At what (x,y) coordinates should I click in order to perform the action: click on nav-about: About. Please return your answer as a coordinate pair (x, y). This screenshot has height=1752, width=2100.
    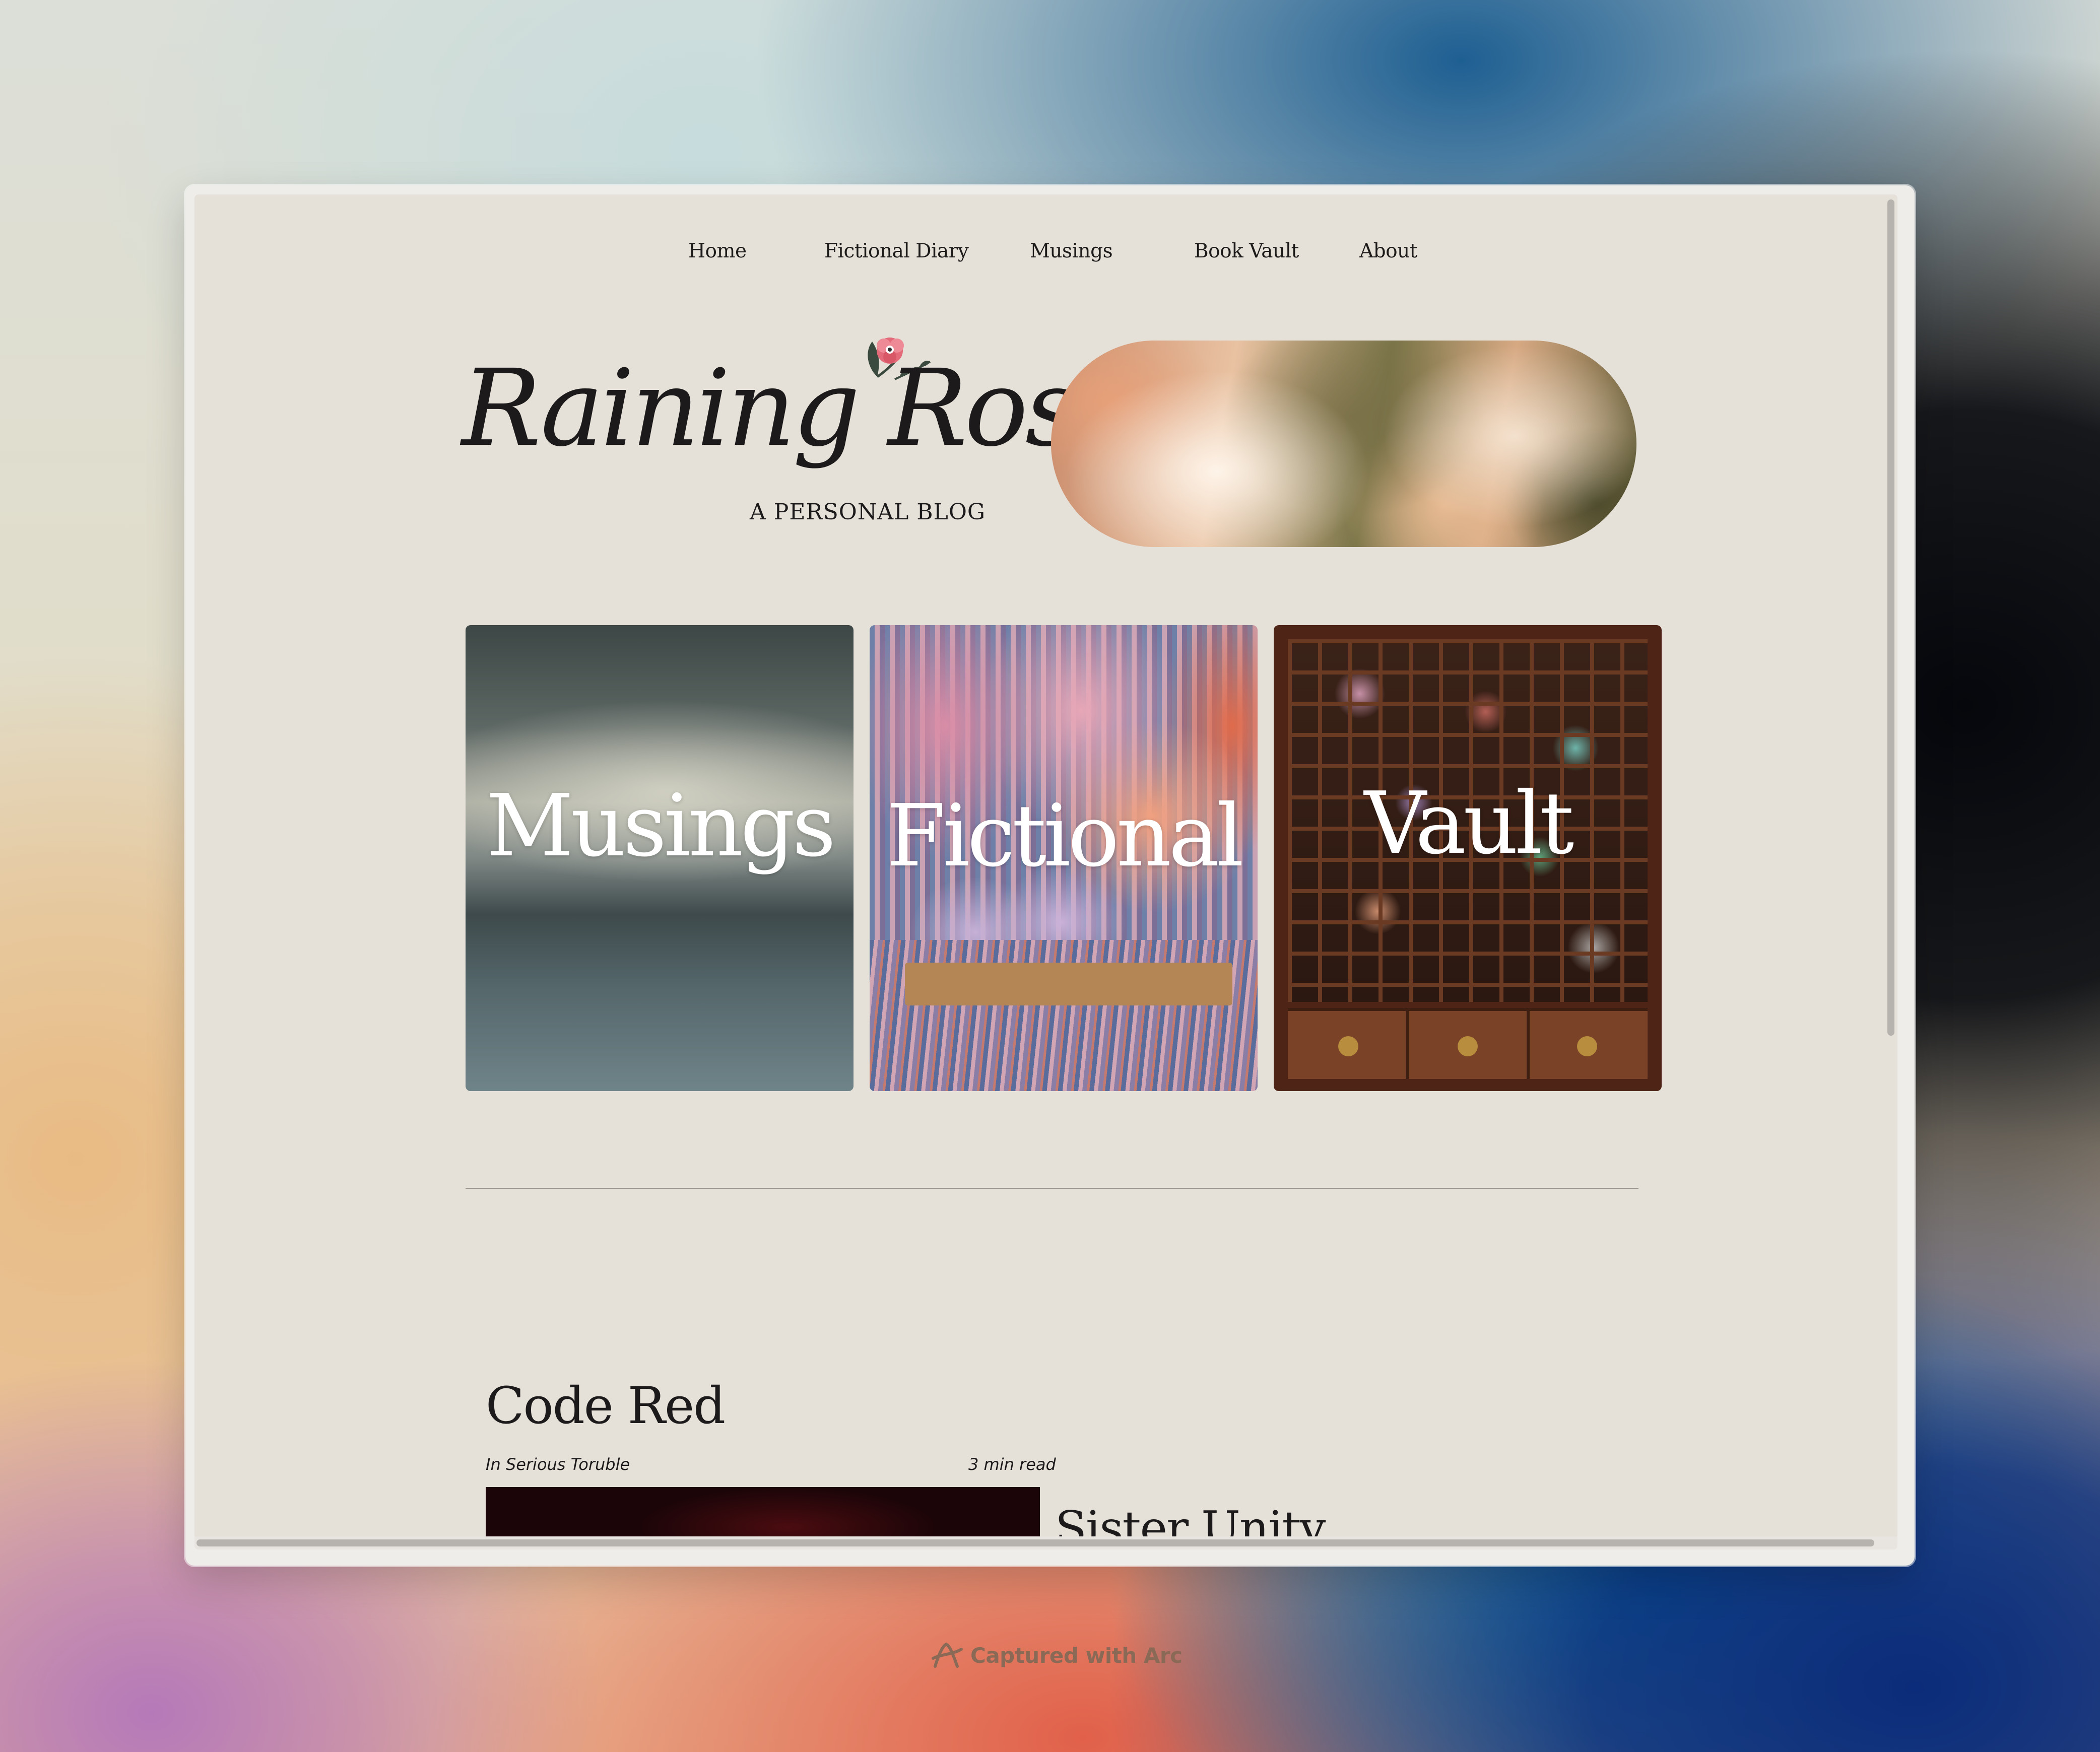
    Looking at the image, I should click on (1388, 251).